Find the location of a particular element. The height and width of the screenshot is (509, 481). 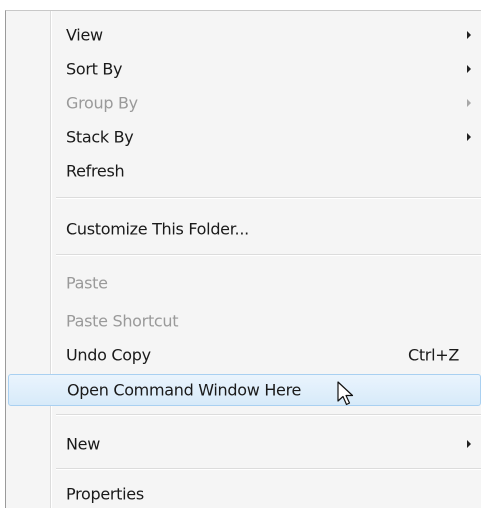

menu-item-new: New is located at coordinates (244, 444).